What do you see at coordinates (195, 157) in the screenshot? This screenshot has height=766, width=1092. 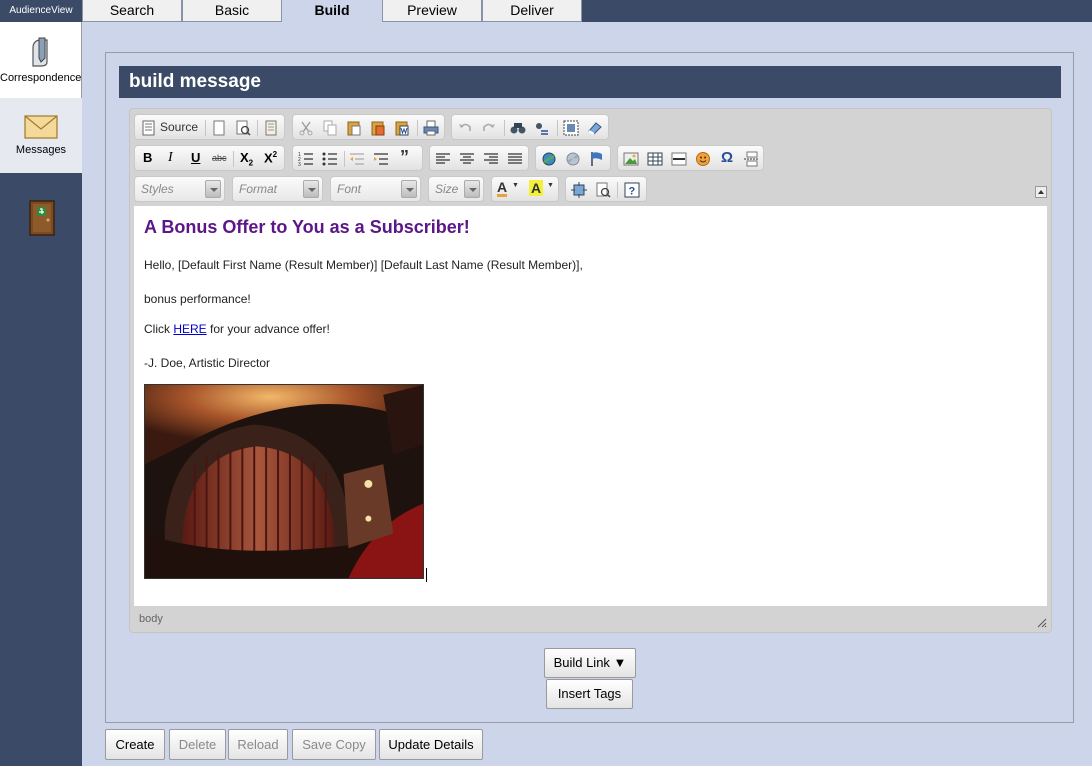 I see `underline-button: U` at bounding box center [195, 157].